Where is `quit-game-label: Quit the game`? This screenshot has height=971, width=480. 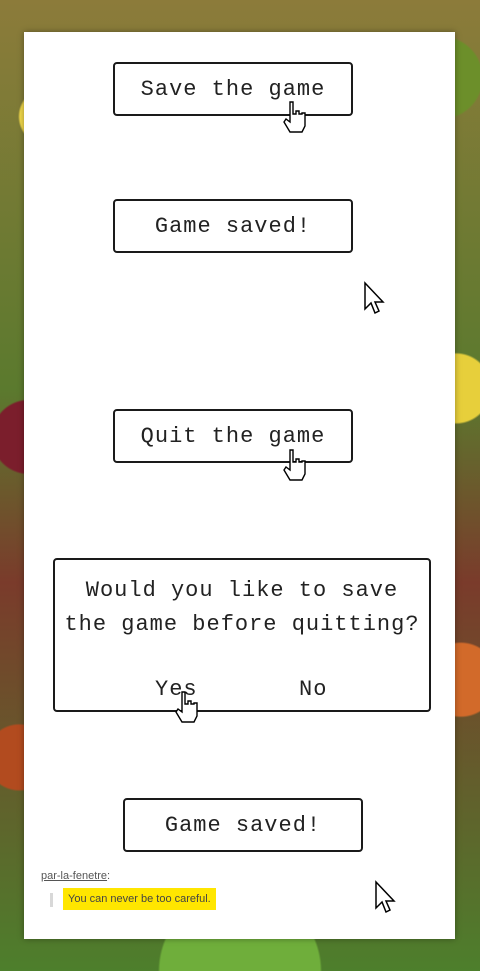 quit-game-label: Quit the game is located at coordinates (233, 436).